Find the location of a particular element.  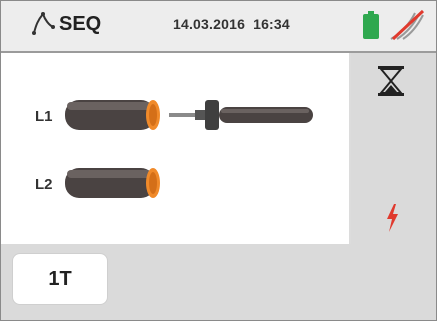

date-time: 14.03.2016 16:34 is located at coordinates (231, 24).